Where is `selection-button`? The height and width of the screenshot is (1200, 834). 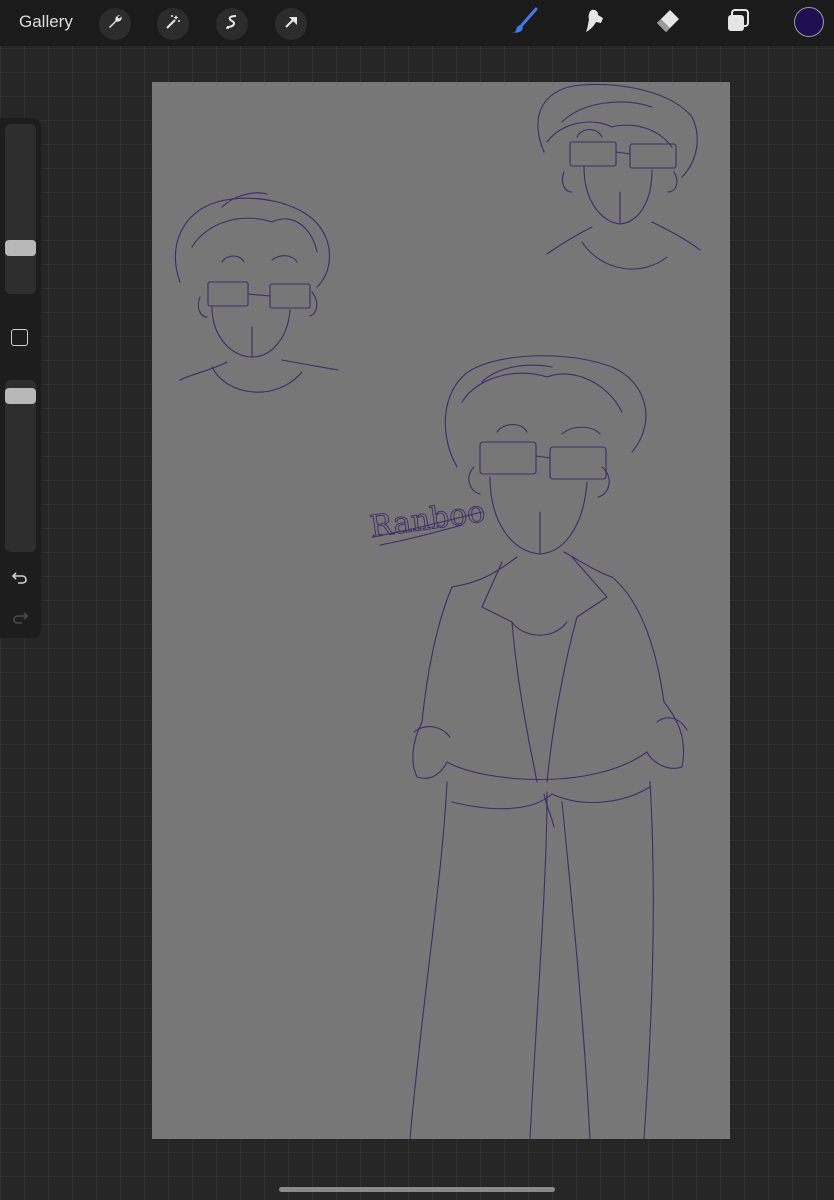 selection-button is located at coordinates (232, 24).